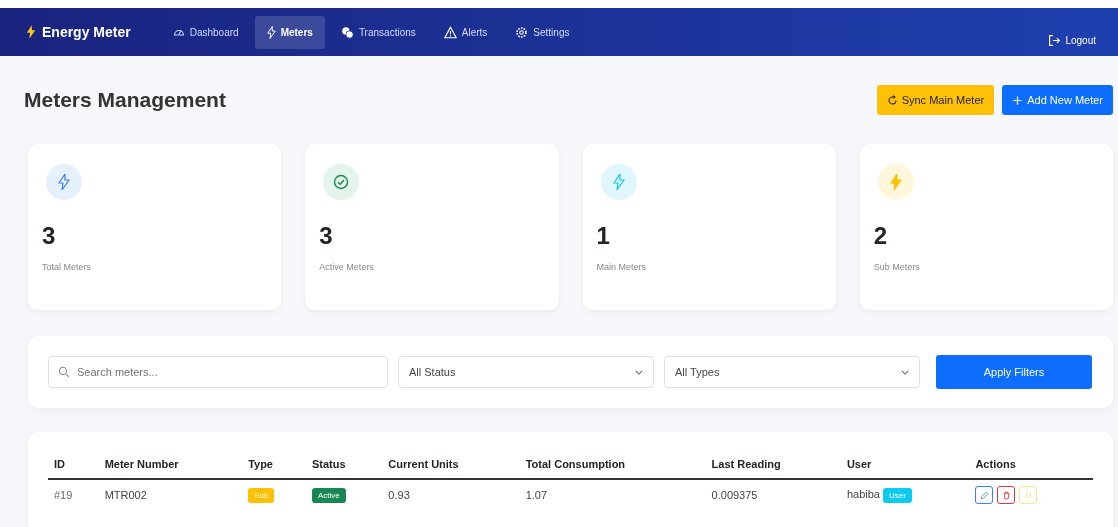 The height and width of the screenshot is (527, 1118). What do you see at coordinates (451, 464) in the screenshot?
I see `column-header: Current Units` at bounding box center [451, 464].